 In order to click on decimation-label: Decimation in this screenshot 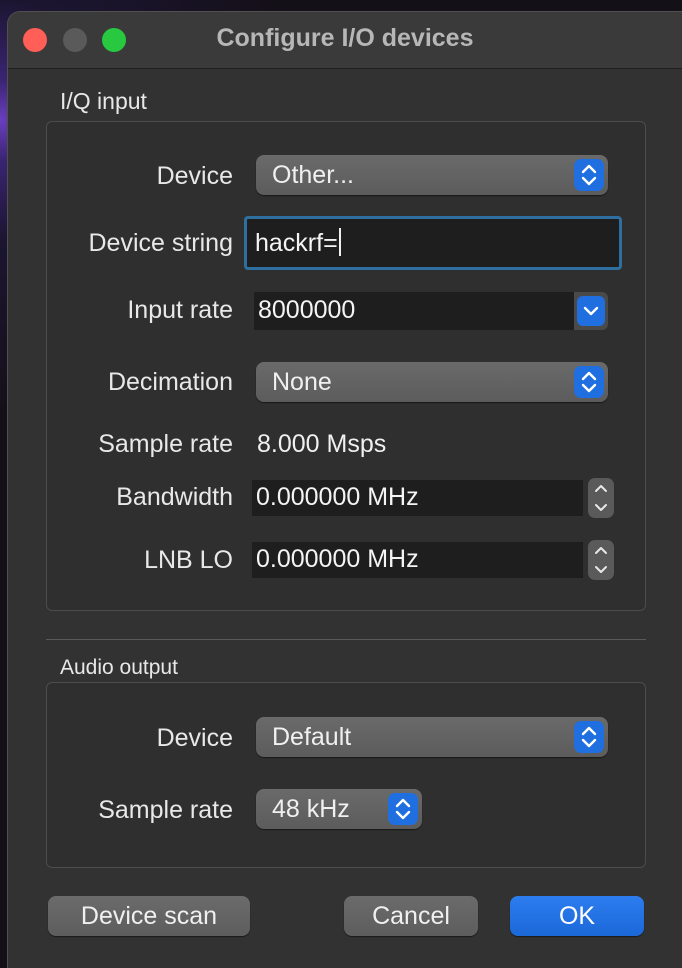, I will do `click(170, 382)`.